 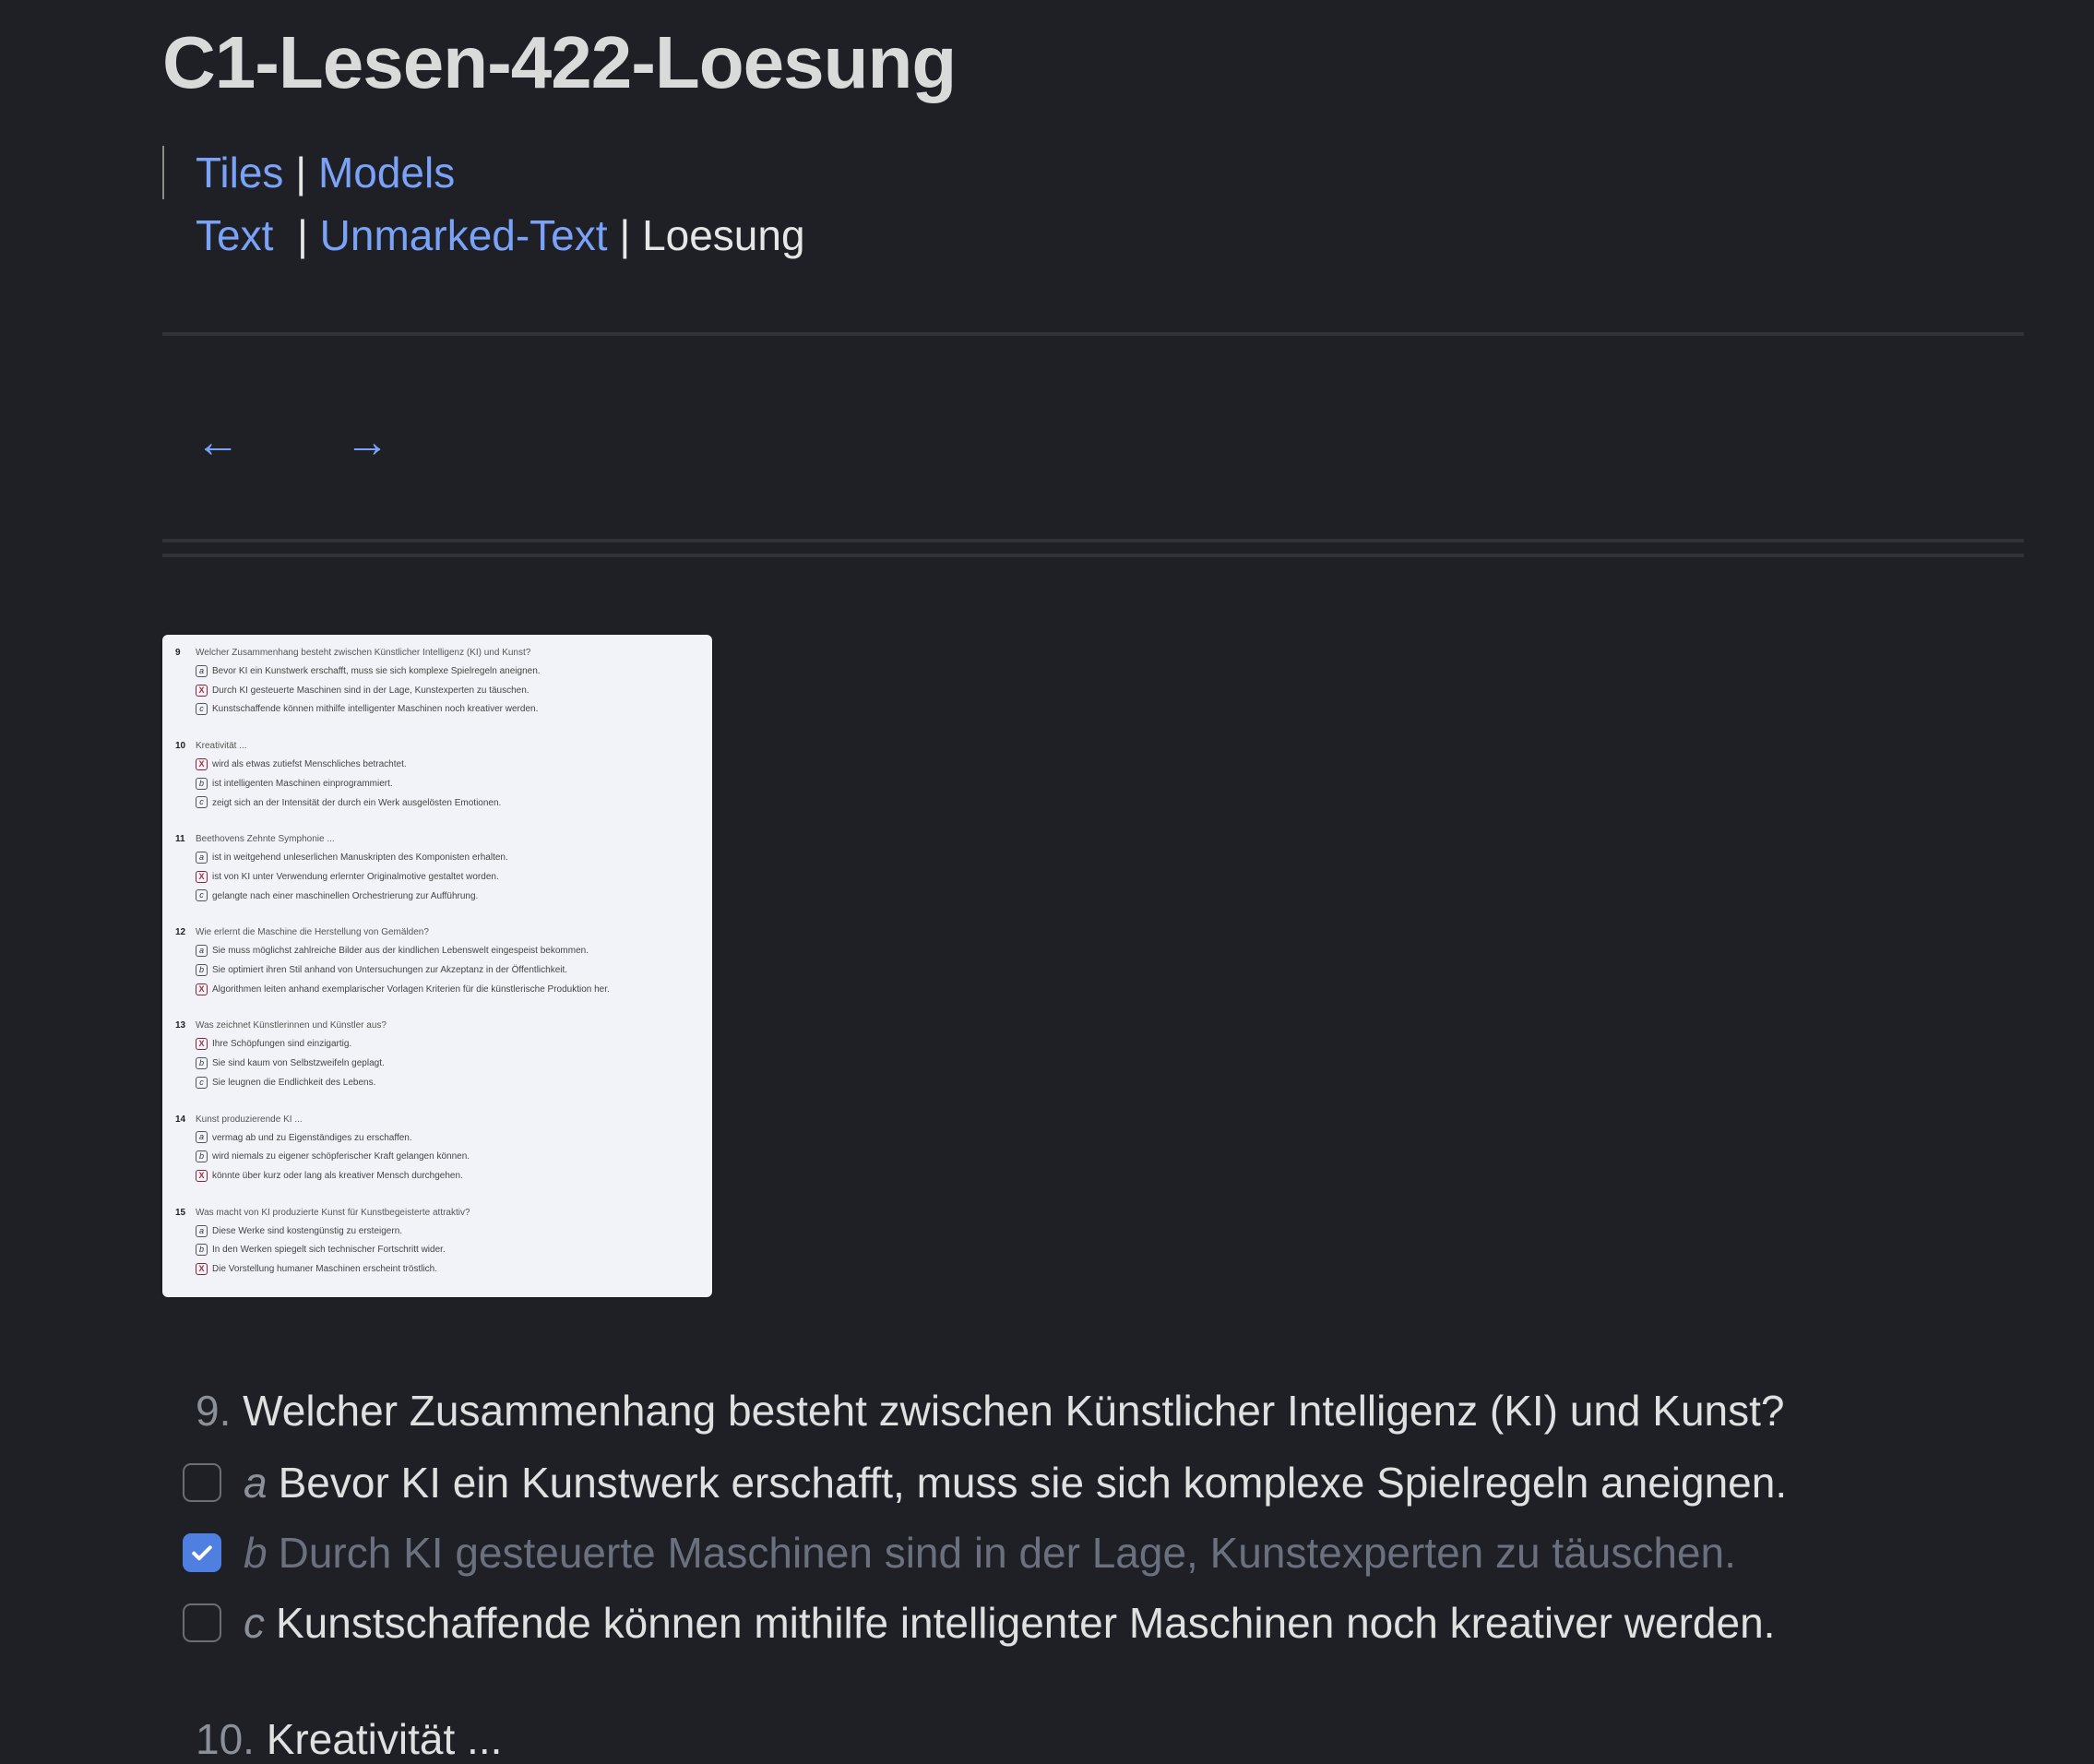 What do you see at coordinates (723, 235) in the screenshot?
I see `nav-current-page: Loesung` at bounding box center [723, 235].